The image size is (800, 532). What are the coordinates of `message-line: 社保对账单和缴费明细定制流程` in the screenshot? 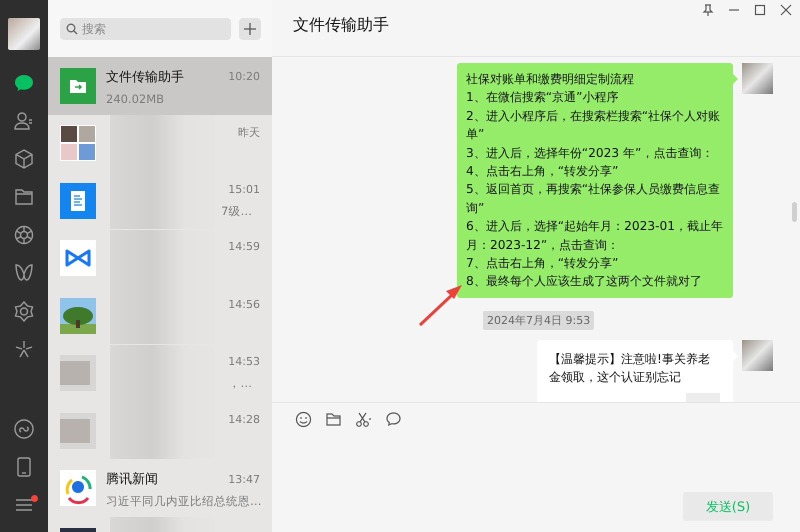 It's located at (550, 79).